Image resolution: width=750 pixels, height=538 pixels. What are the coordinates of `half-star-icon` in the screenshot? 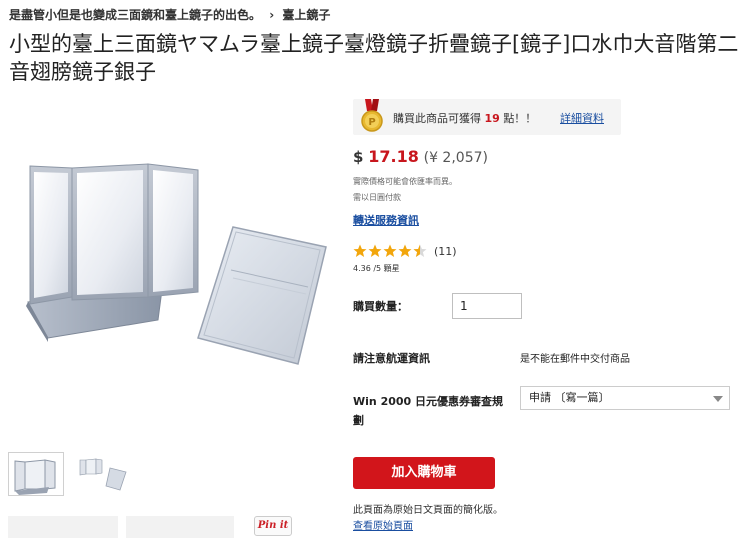 It's located at (420, 250).